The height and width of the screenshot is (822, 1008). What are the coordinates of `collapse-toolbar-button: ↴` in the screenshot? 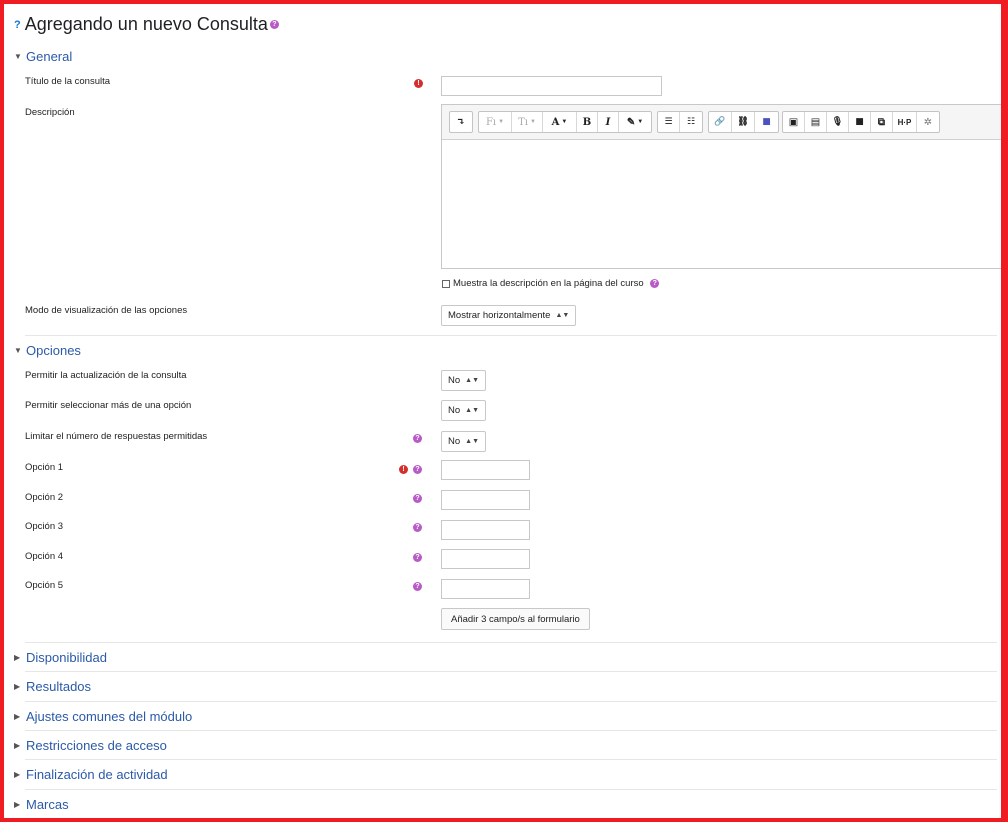 It's located at (461, 122).